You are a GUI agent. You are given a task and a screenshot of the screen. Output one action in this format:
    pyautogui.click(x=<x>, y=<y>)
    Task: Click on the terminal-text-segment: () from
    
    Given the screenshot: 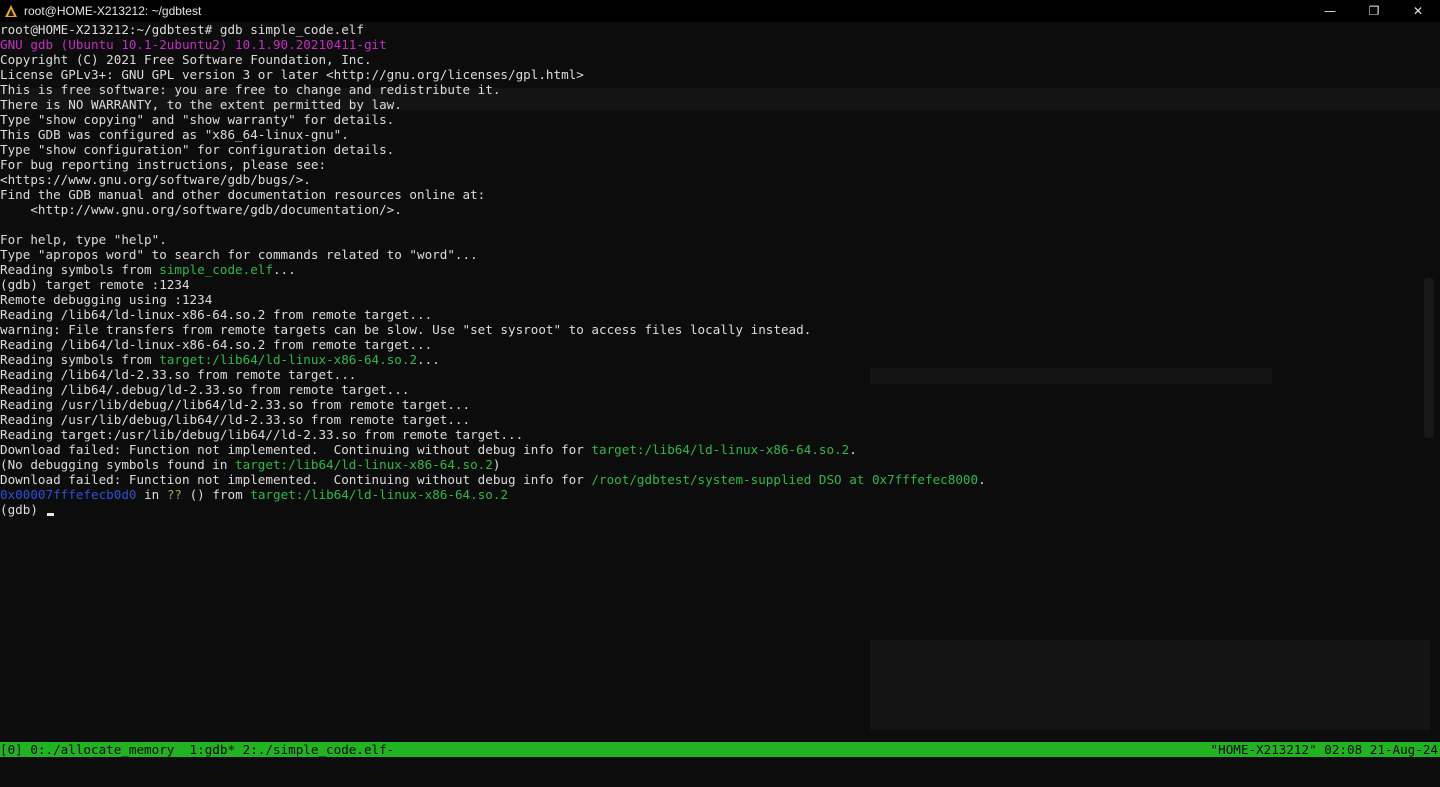 What is the action you would take?
    pyautogui.click(x=216, y=494)
    